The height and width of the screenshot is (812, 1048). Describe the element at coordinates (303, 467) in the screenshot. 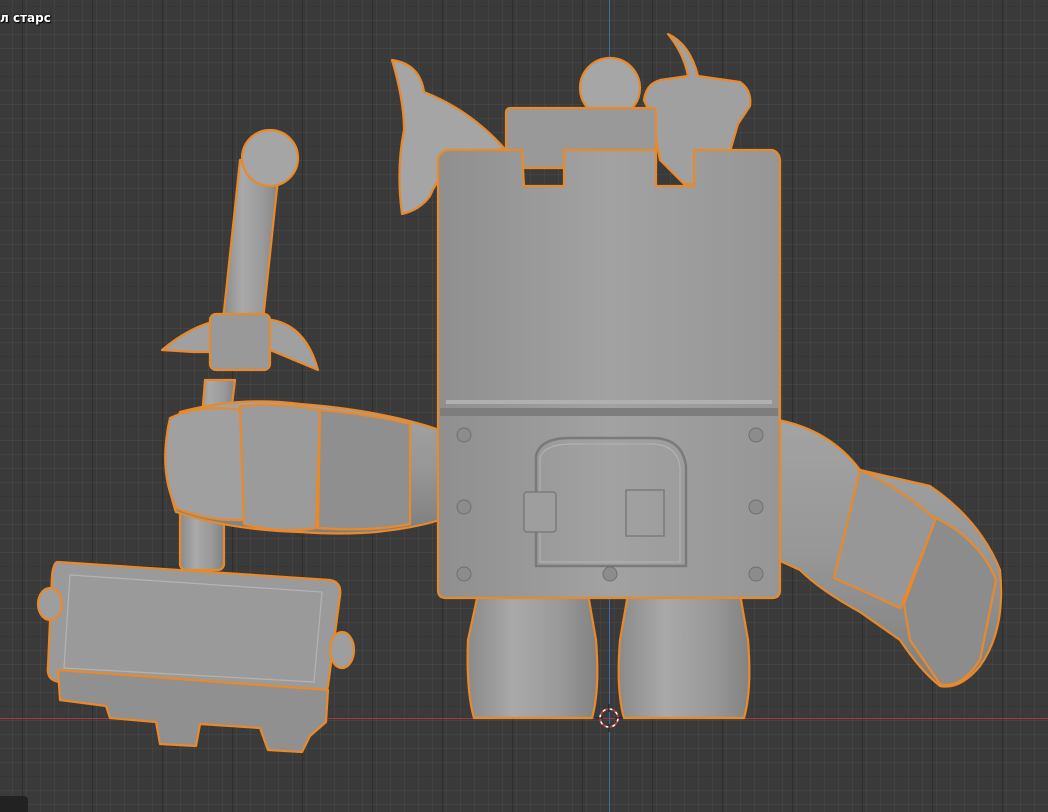

I see `left-arm` at that location.